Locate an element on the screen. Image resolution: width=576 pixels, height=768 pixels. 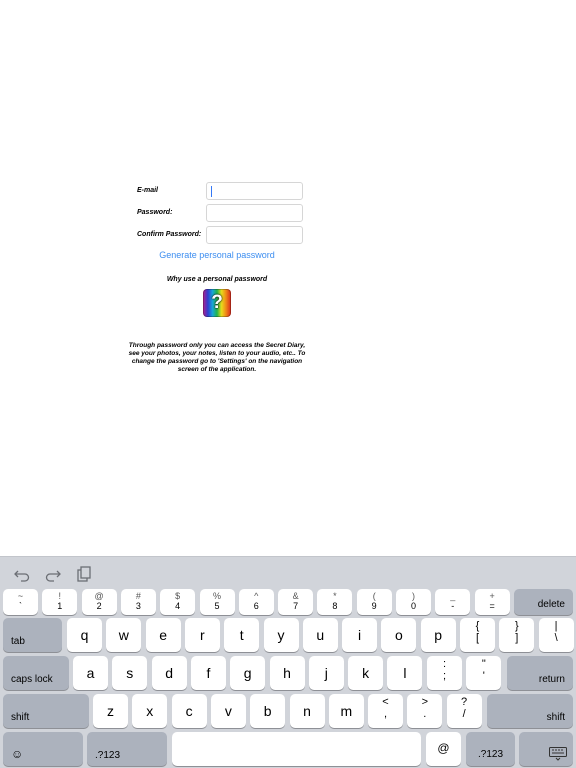
letter-key-a: a is located at coordinates (90, 673).